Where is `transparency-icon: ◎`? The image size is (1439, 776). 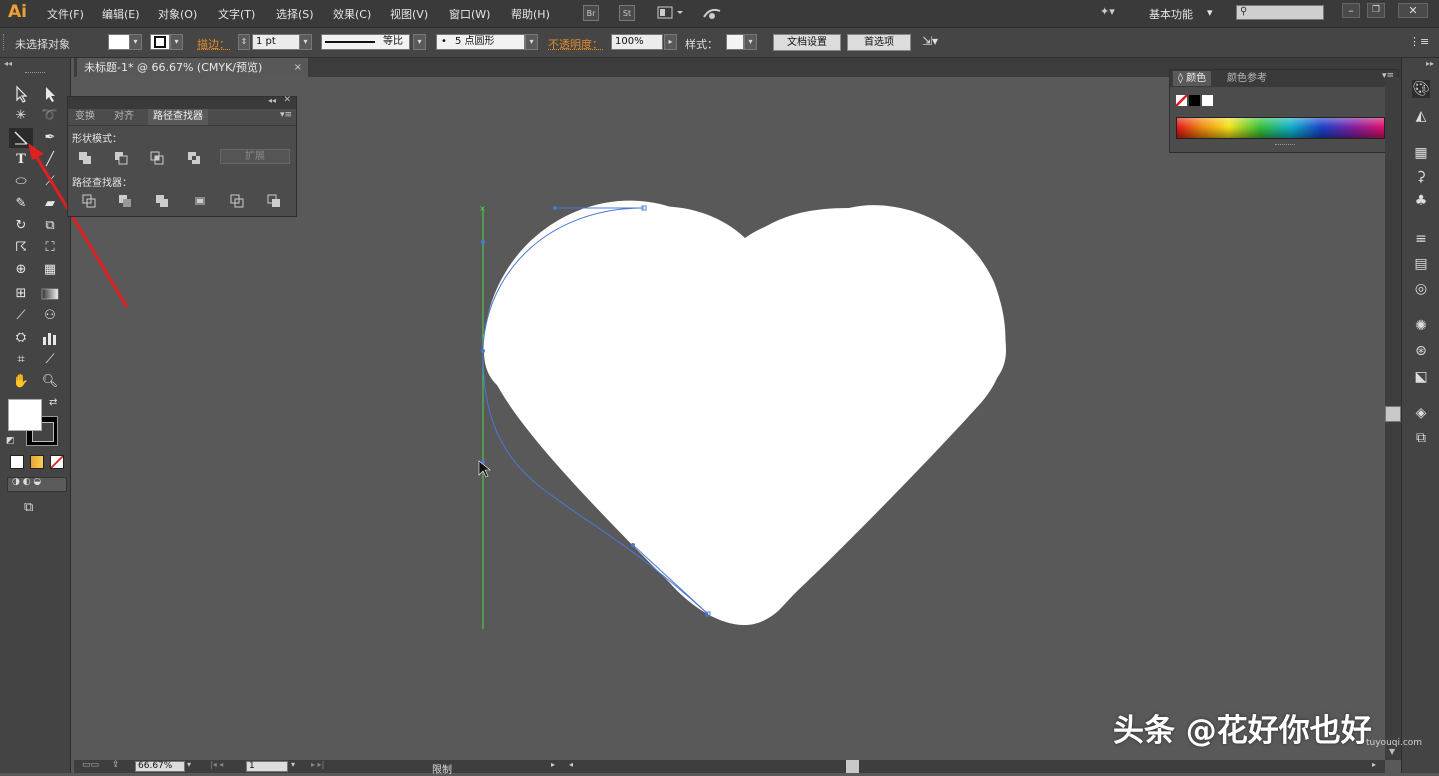 transparency-icon: ◎ is located at coordinates (1421, 289).